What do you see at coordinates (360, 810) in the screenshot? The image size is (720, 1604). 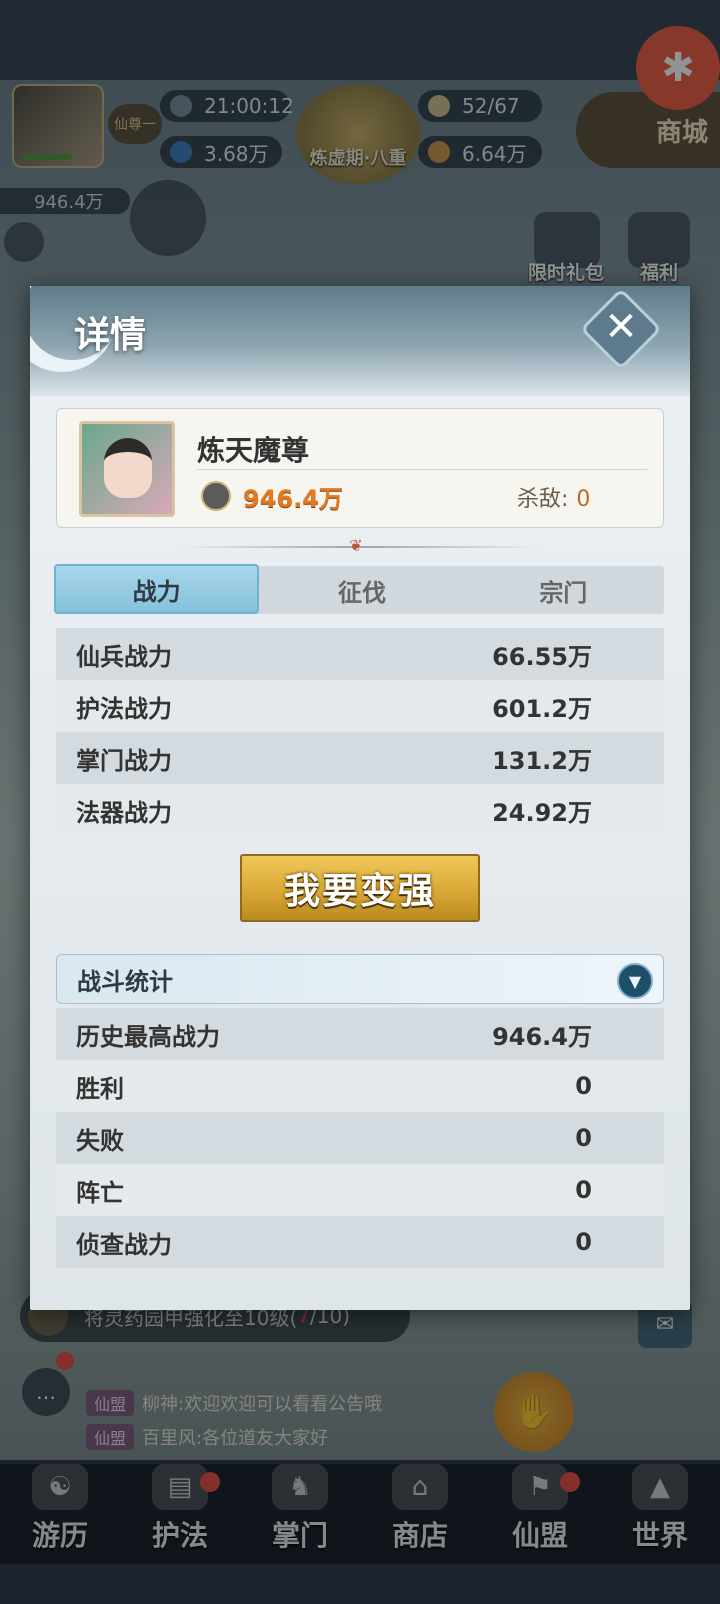 I see `table-row: 法器战力 24.92万` at bounding box center [360, 810].